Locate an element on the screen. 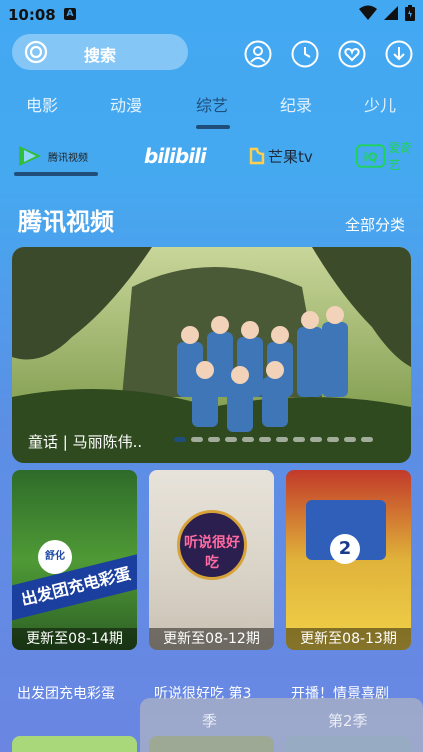  category-underline is located at coordinates (213, 127).